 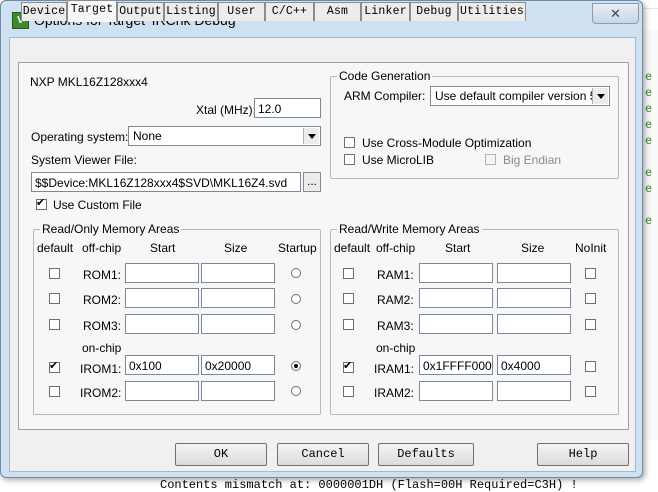 I want to click on ram3-default-checkbox, so click(x=348, y=324).